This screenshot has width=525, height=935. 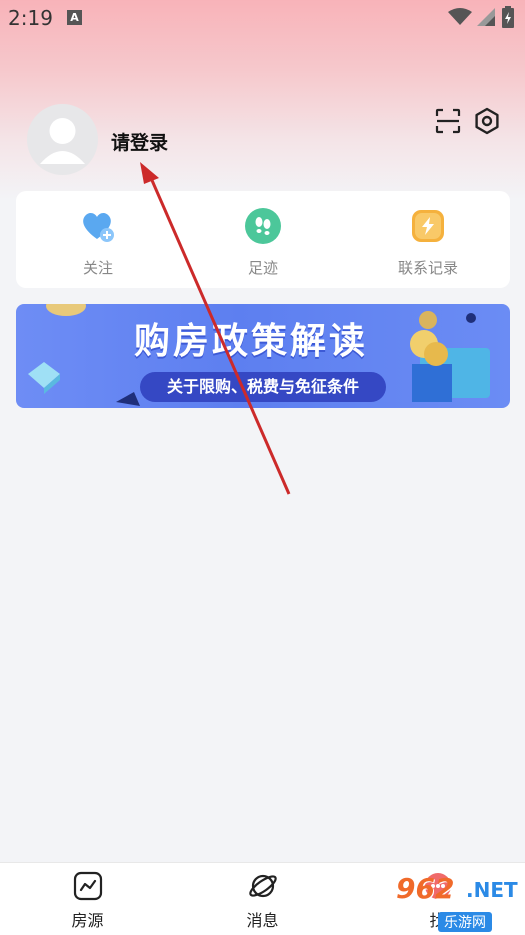 What do you see at coordinates (87, 920) in the screenshot?
I see `nav-label: 房源` at bounding box center [87, 920].